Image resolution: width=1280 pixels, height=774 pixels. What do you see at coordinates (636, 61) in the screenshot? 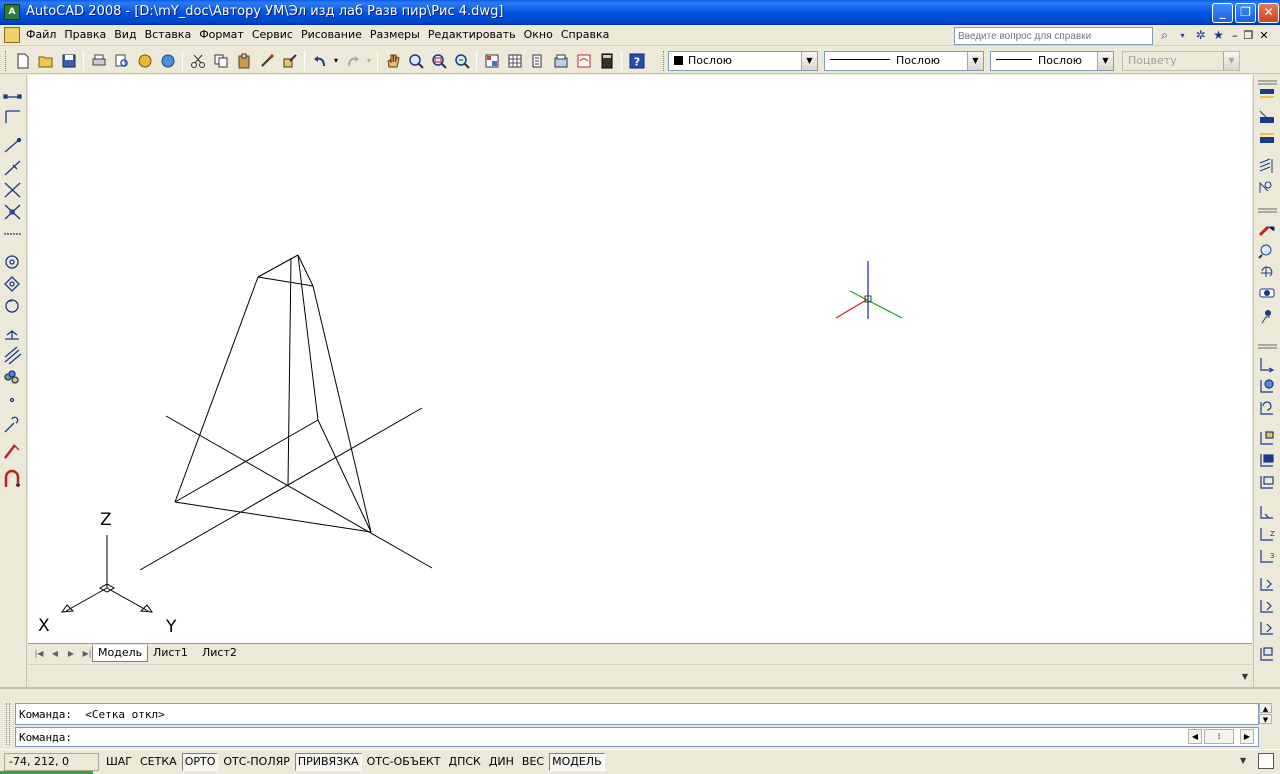
I see `help-button: ?` at bounding box center [636, 61].